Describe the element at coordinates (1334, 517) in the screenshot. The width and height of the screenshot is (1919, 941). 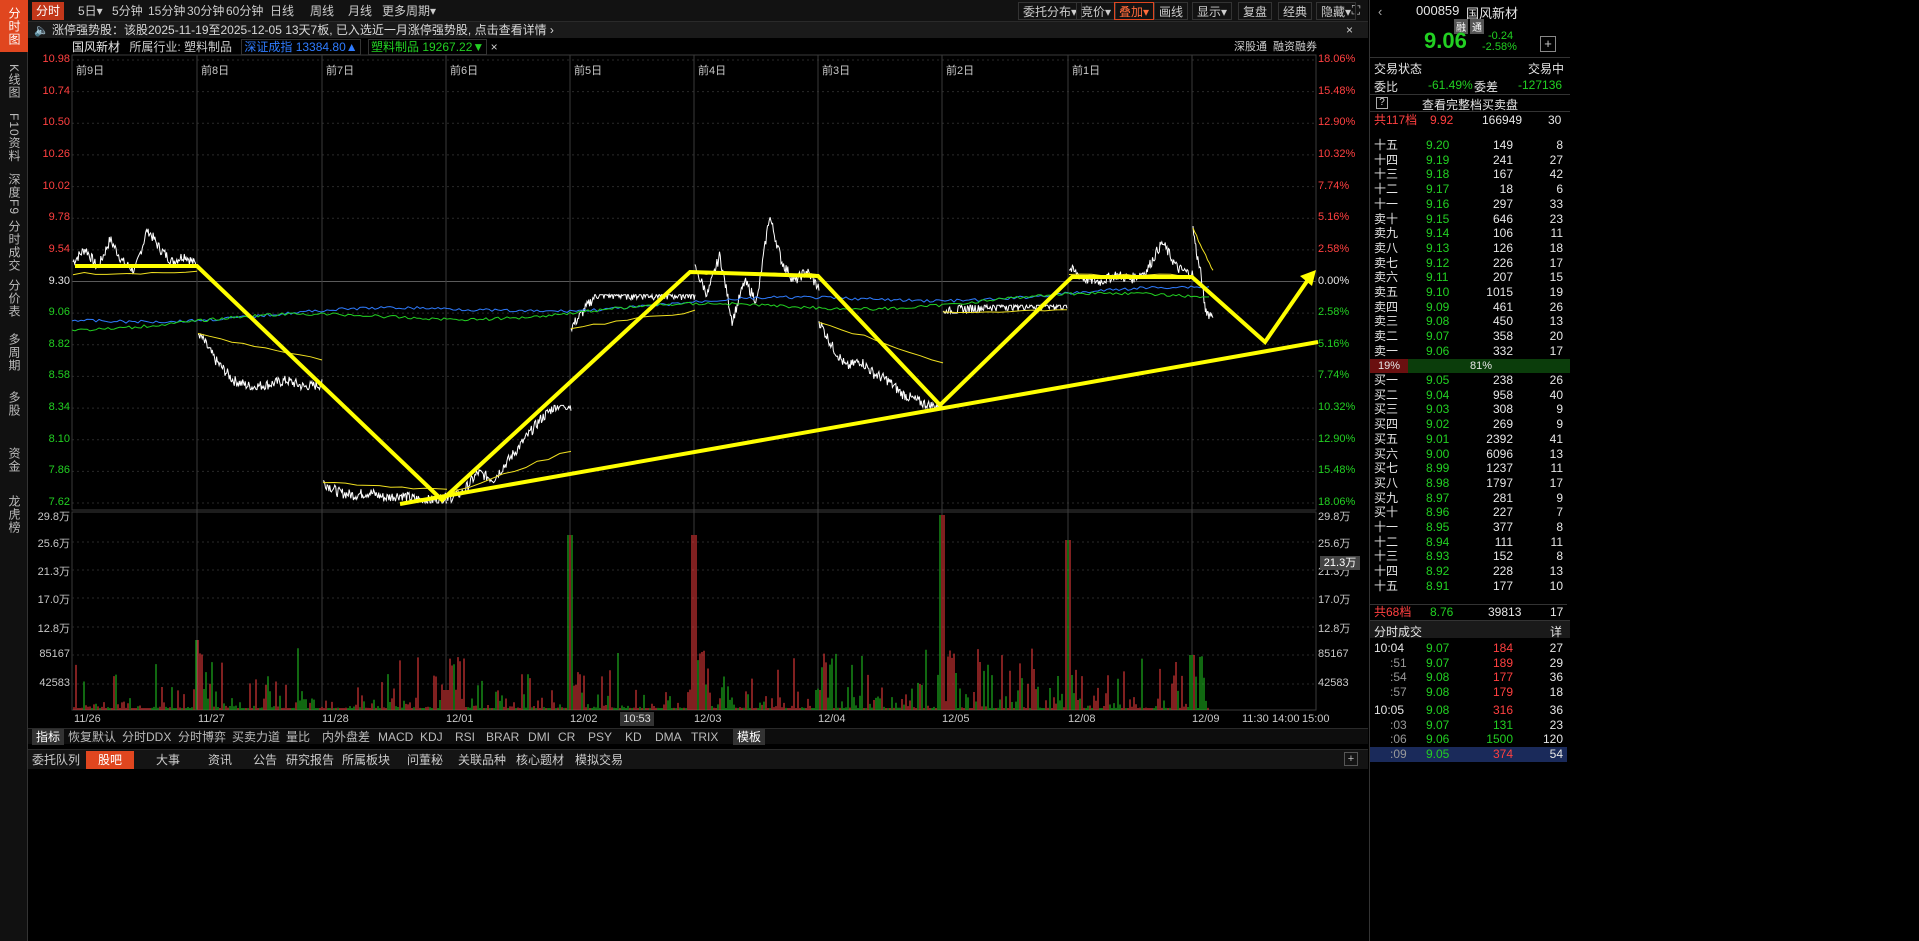
I see `volume-tick-right: 29.8万` at that location.